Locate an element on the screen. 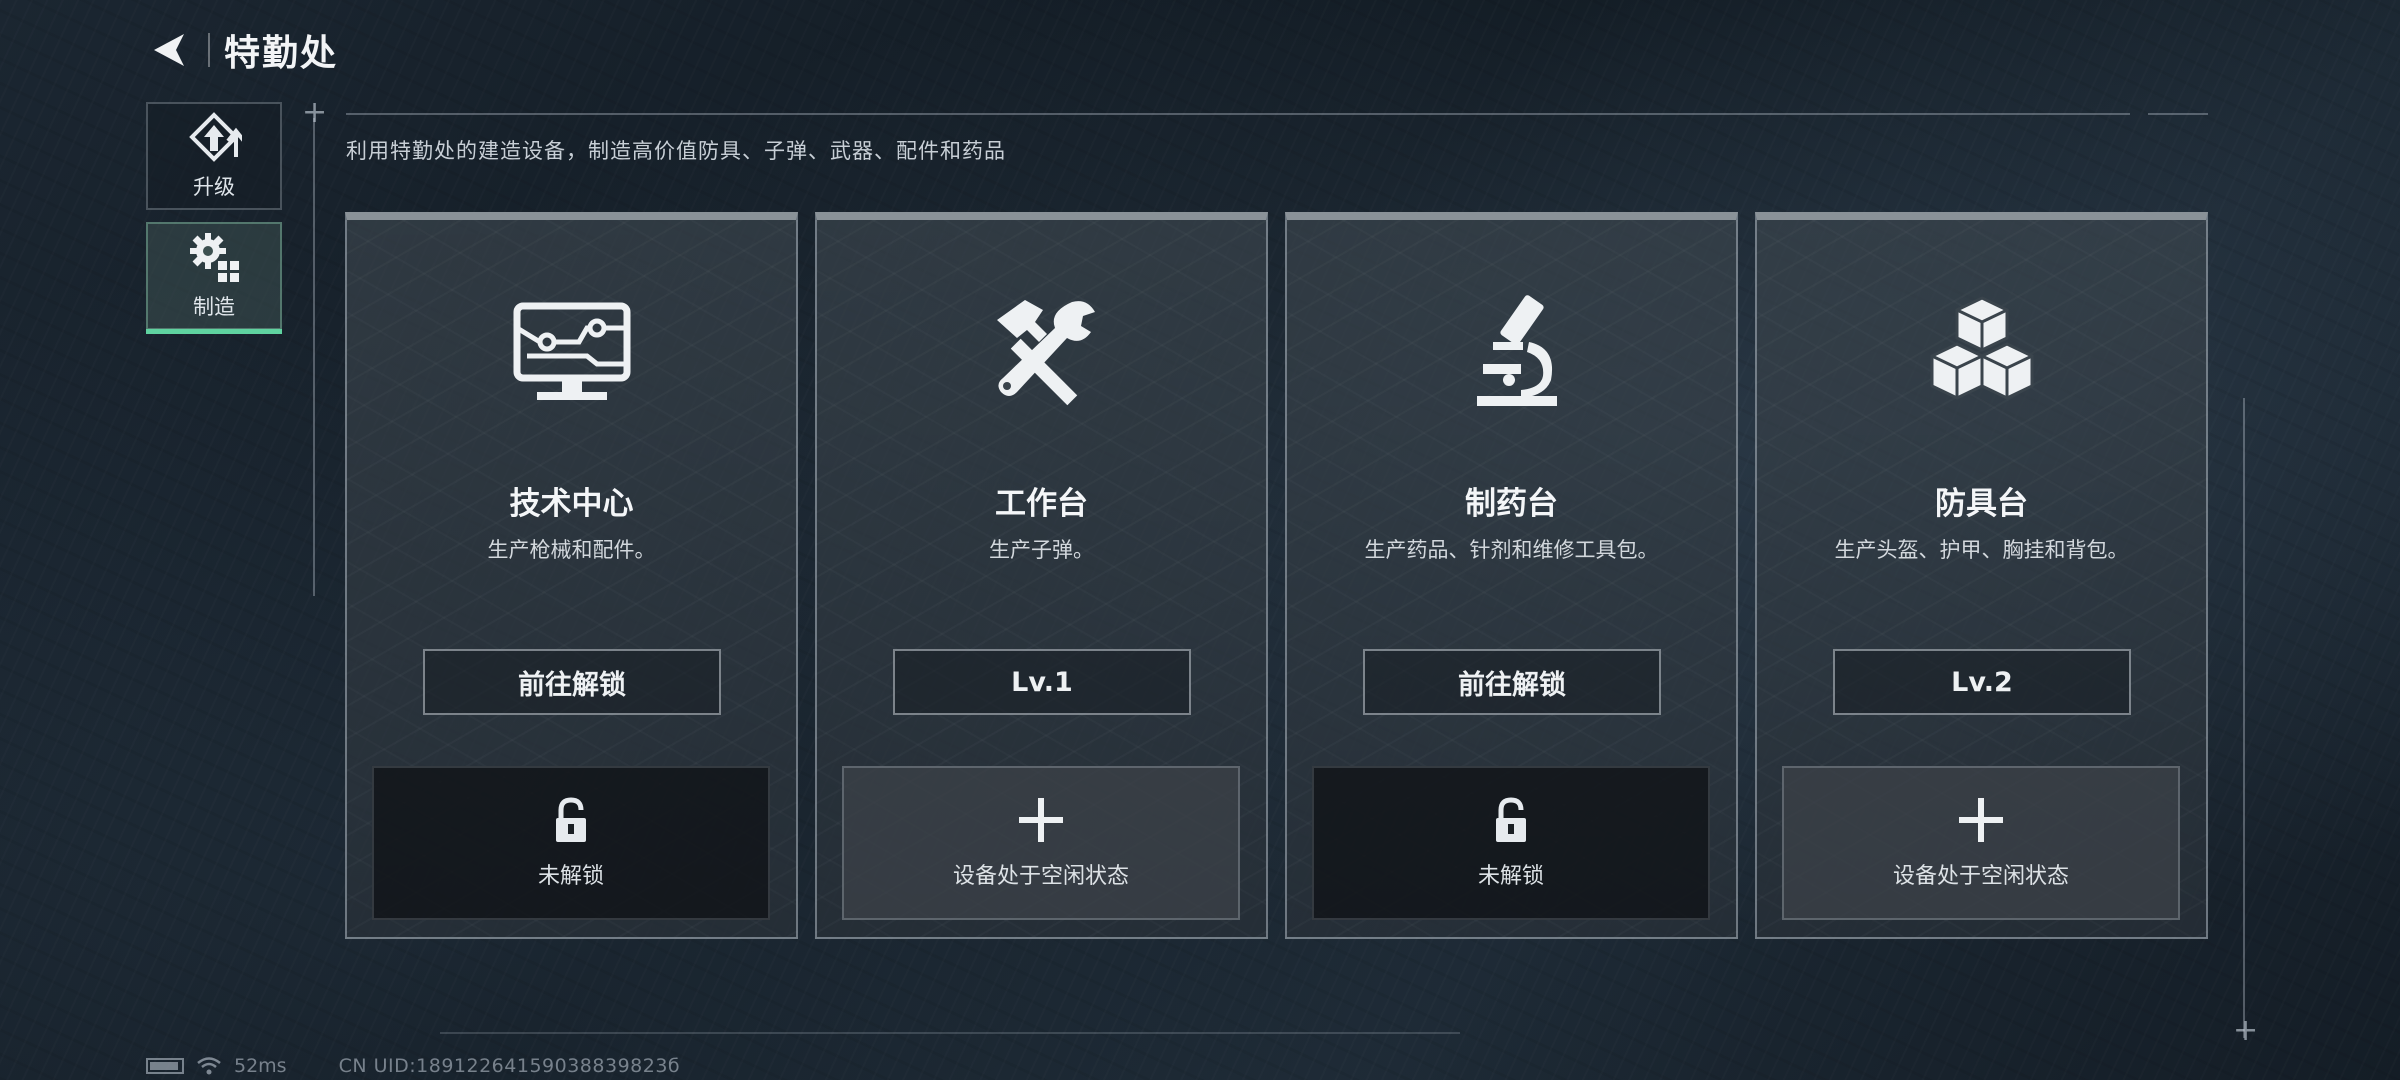 Image resolution: width=2400 pixels, height=1080 pixels. ping-text: 52ms is located at coordinates (260, 1066).